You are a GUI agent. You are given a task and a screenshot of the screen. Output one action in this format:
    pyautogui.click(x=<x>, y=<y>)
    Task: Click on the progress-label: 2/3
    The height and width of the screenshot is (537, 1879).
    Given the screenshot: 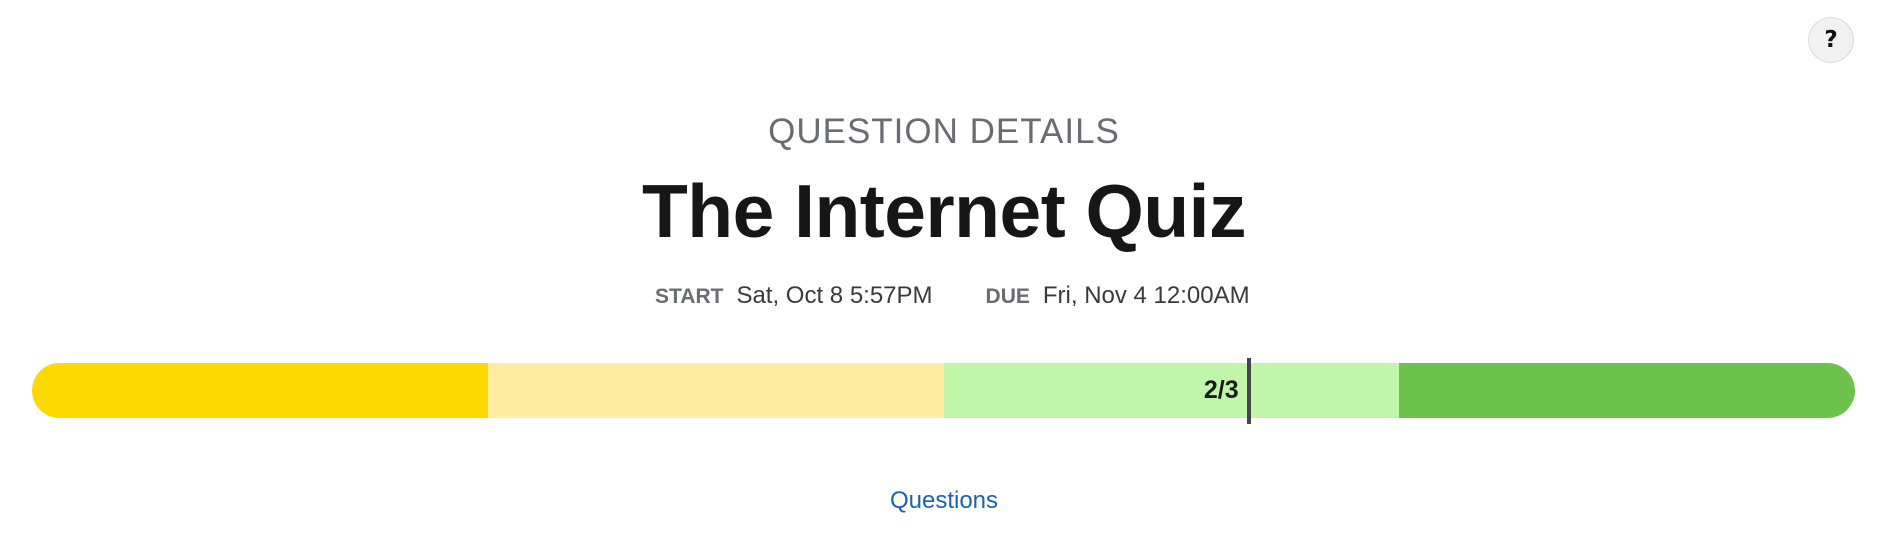 What is the action you would take?
    pyautogui.click(x=1221, y=390)
    